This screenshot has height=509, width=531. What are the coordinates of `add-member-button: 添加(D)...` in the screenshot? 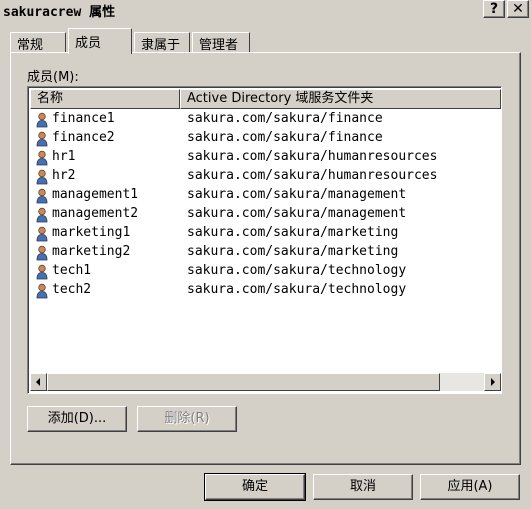 It's located at (77, 419).